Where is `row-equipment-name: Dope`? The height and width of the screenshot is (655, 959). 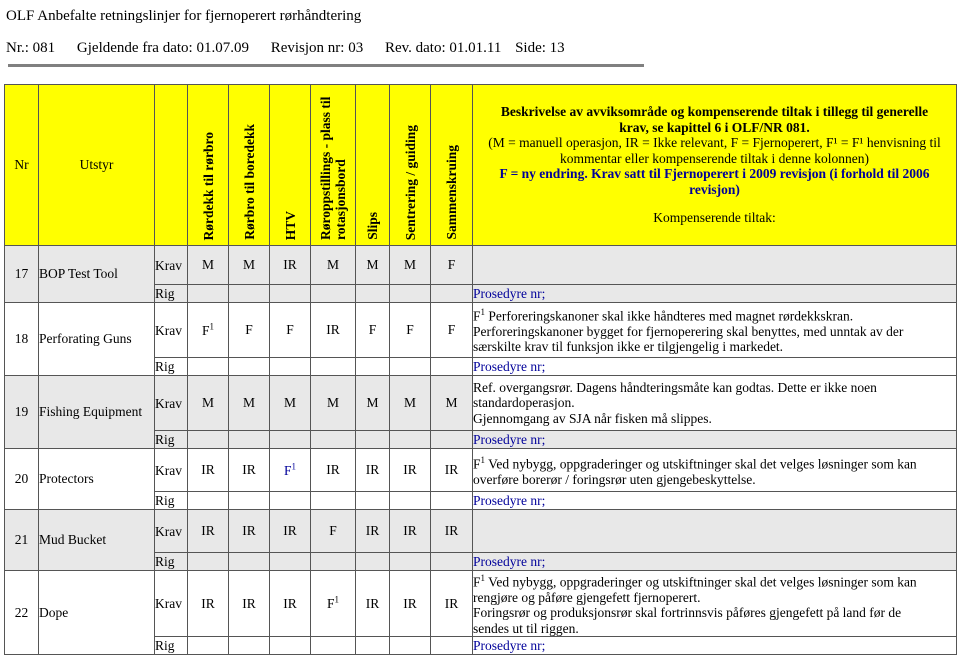
row-equipment-name: Dope is located at coordinates (96, 612).